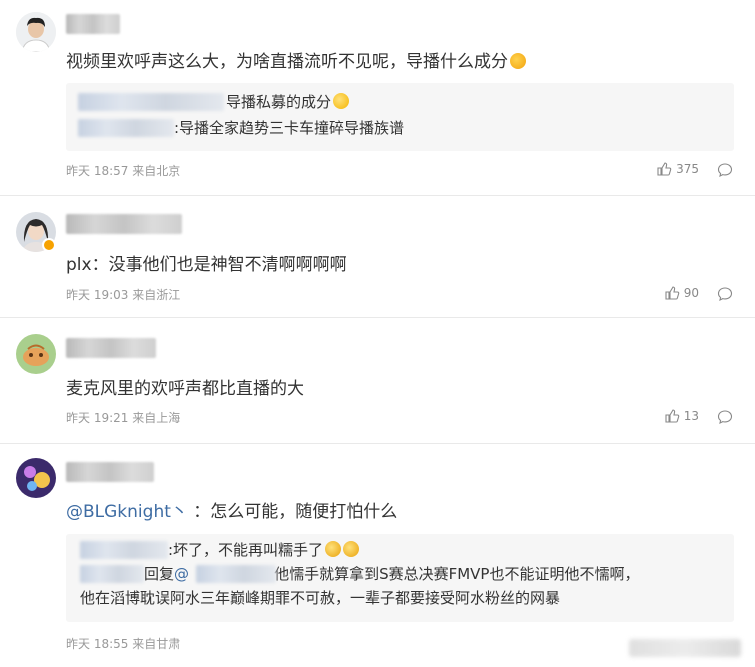 The width and height of the screenshot is (755, 667). What do you see at coordinates (181, 574) in the screenshot?
I see `mention-link: @` at bounding box center [181, 574].